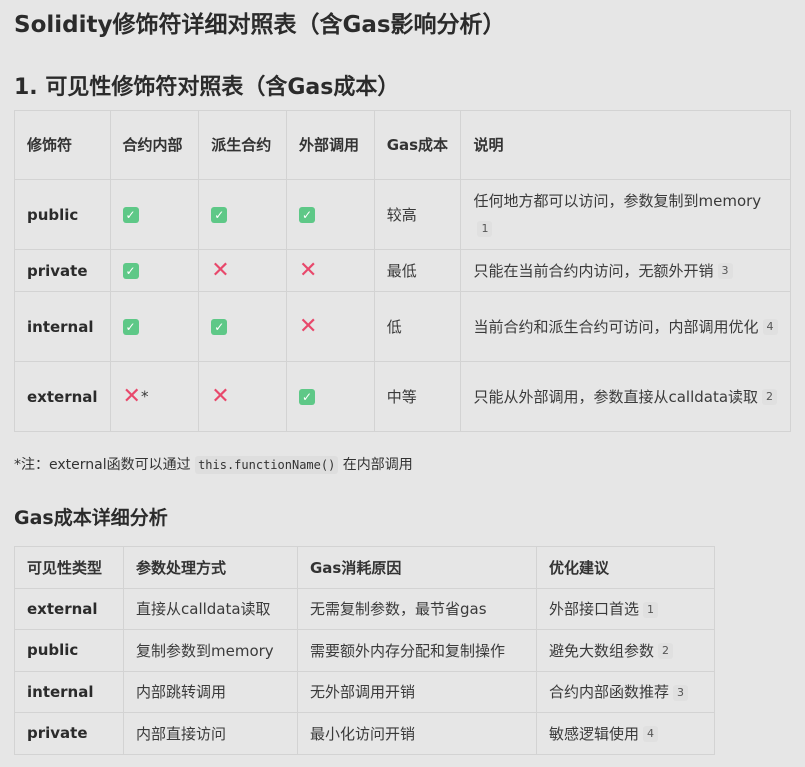 This screenshot has height=767, width=805. Describe the element at coordinates (602, 650) in the screenshot. I see `advice-text: 避免大数组参数` at that location.